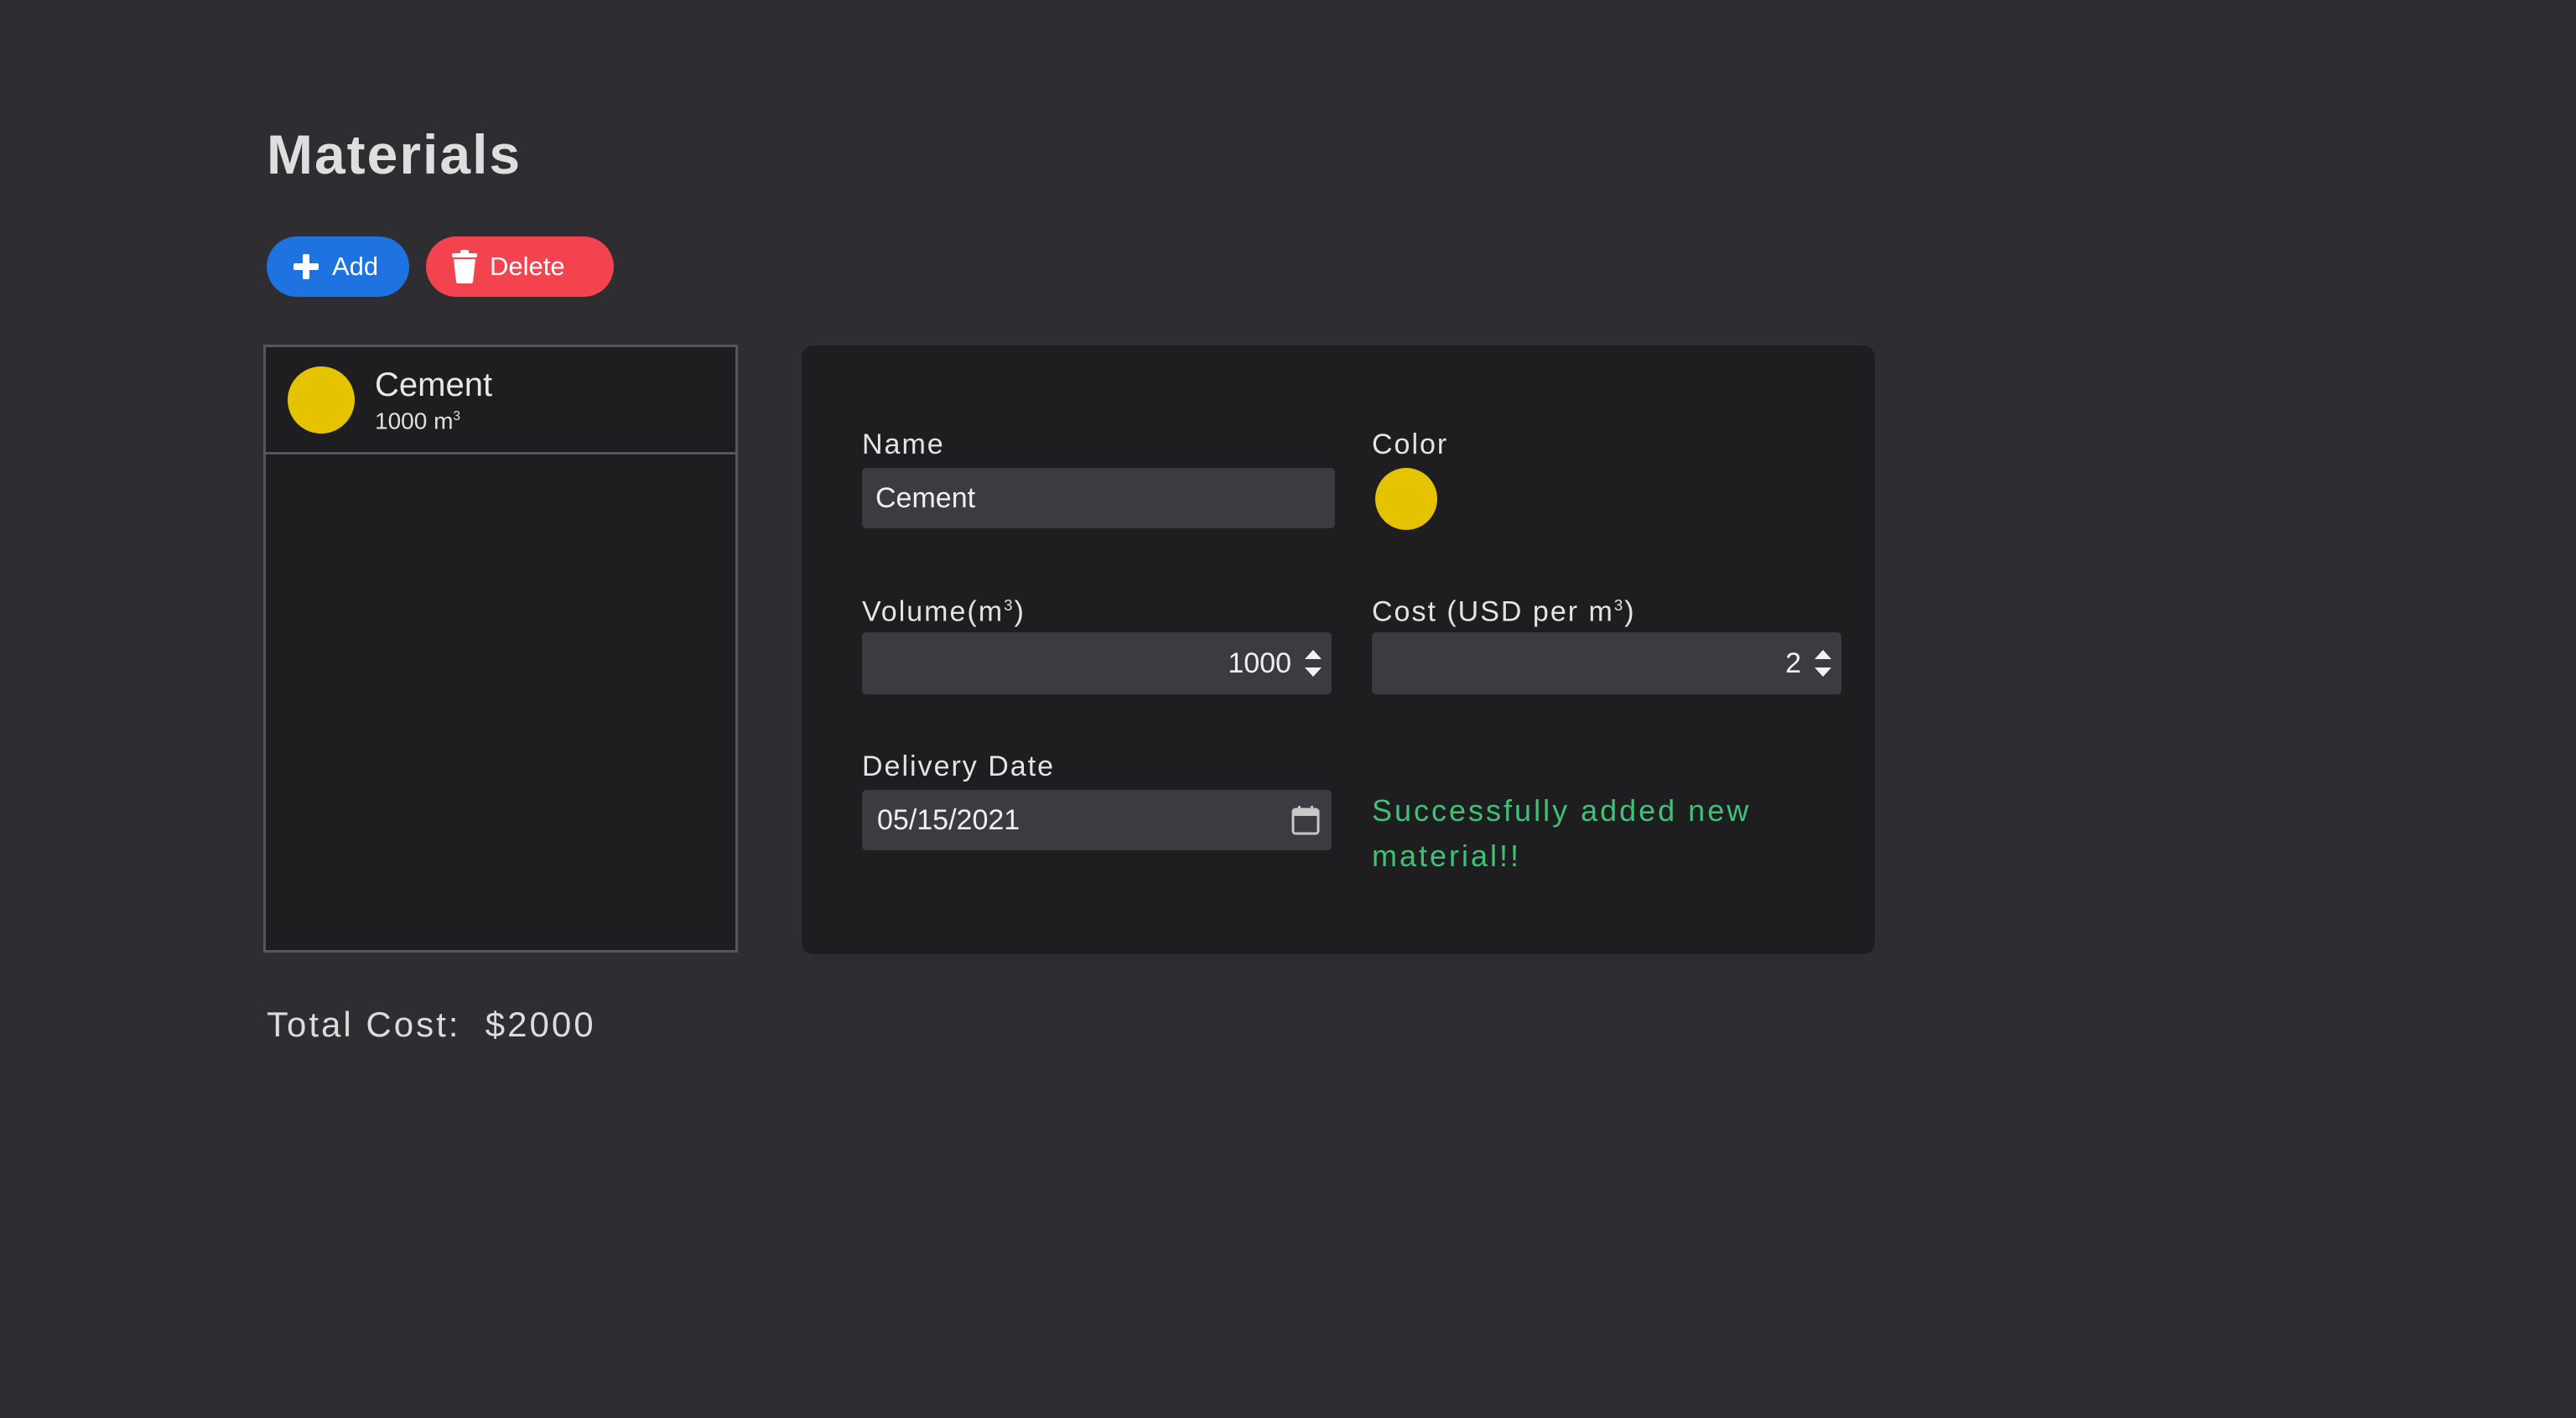 This screenshot has height=1418, width=2576. What do you see at coordinates (903, 444) in the screenshot?
I see `name-label: Name` at bounding box center [903, 444].